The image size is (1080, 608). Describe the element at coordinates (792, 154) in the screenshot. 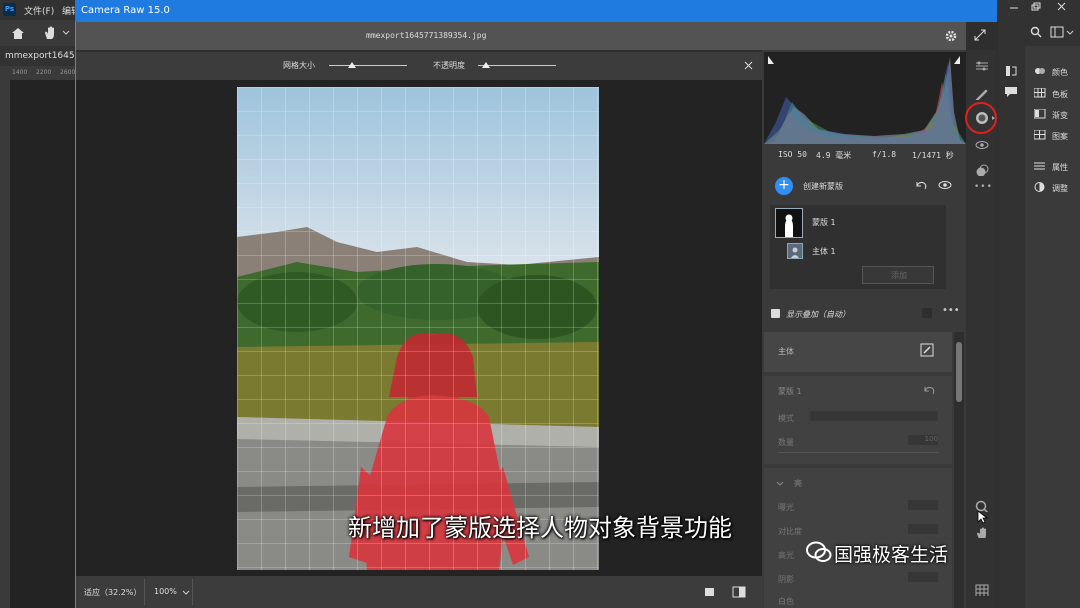

I see `iso-value: ISO 50` at that location.